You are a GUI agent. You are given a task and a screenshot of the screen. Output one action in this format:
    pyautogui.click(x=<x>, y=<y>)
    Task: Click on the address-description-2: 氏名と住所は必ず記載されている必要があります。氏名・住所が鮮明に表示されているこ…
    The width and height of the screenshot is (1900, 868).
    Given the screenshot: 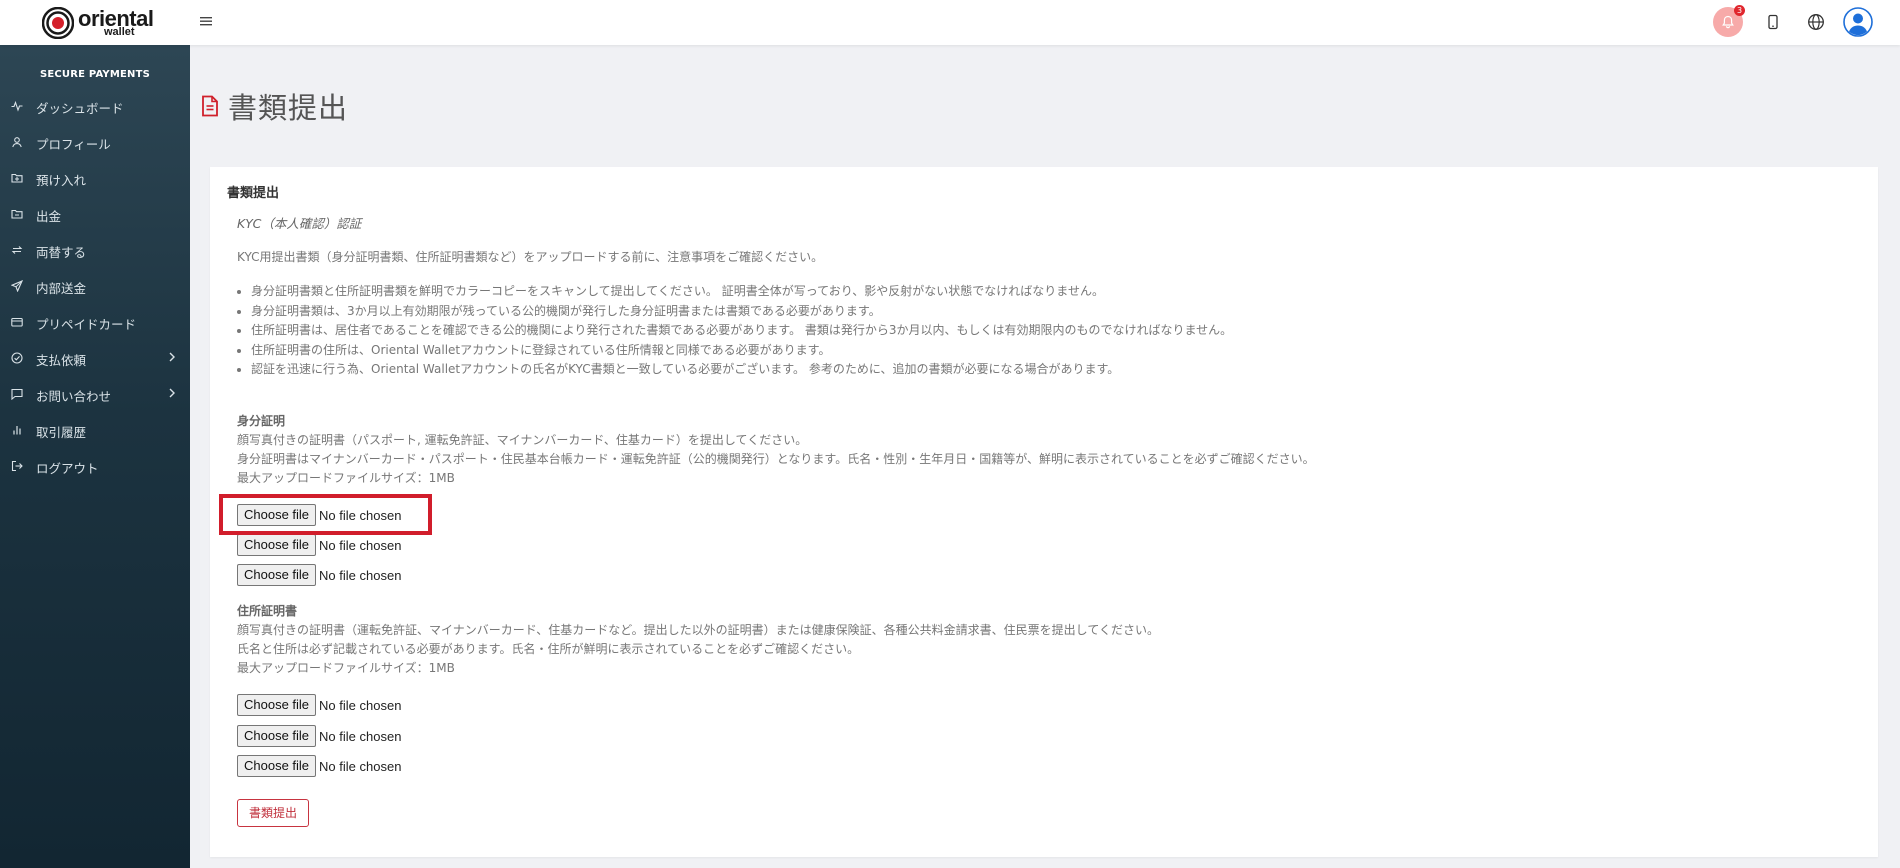 What is the action you would take?
    pyautogui.click(x=548, y=649)
    